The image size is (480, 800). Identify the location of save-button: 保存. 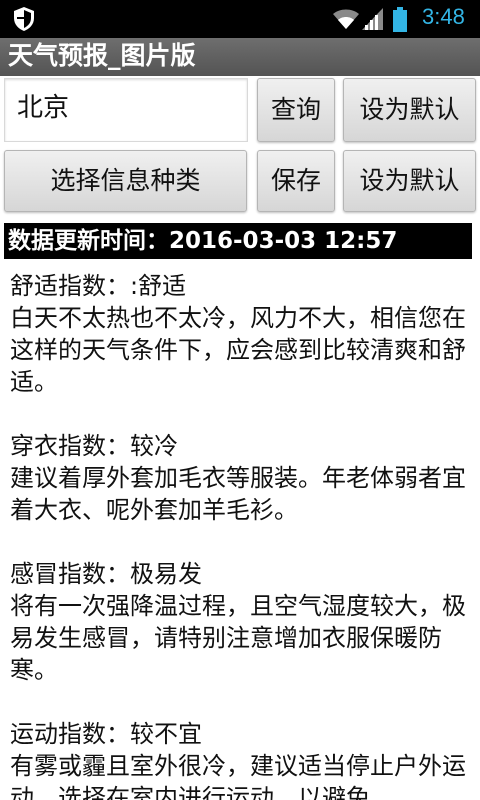
(296, 181).